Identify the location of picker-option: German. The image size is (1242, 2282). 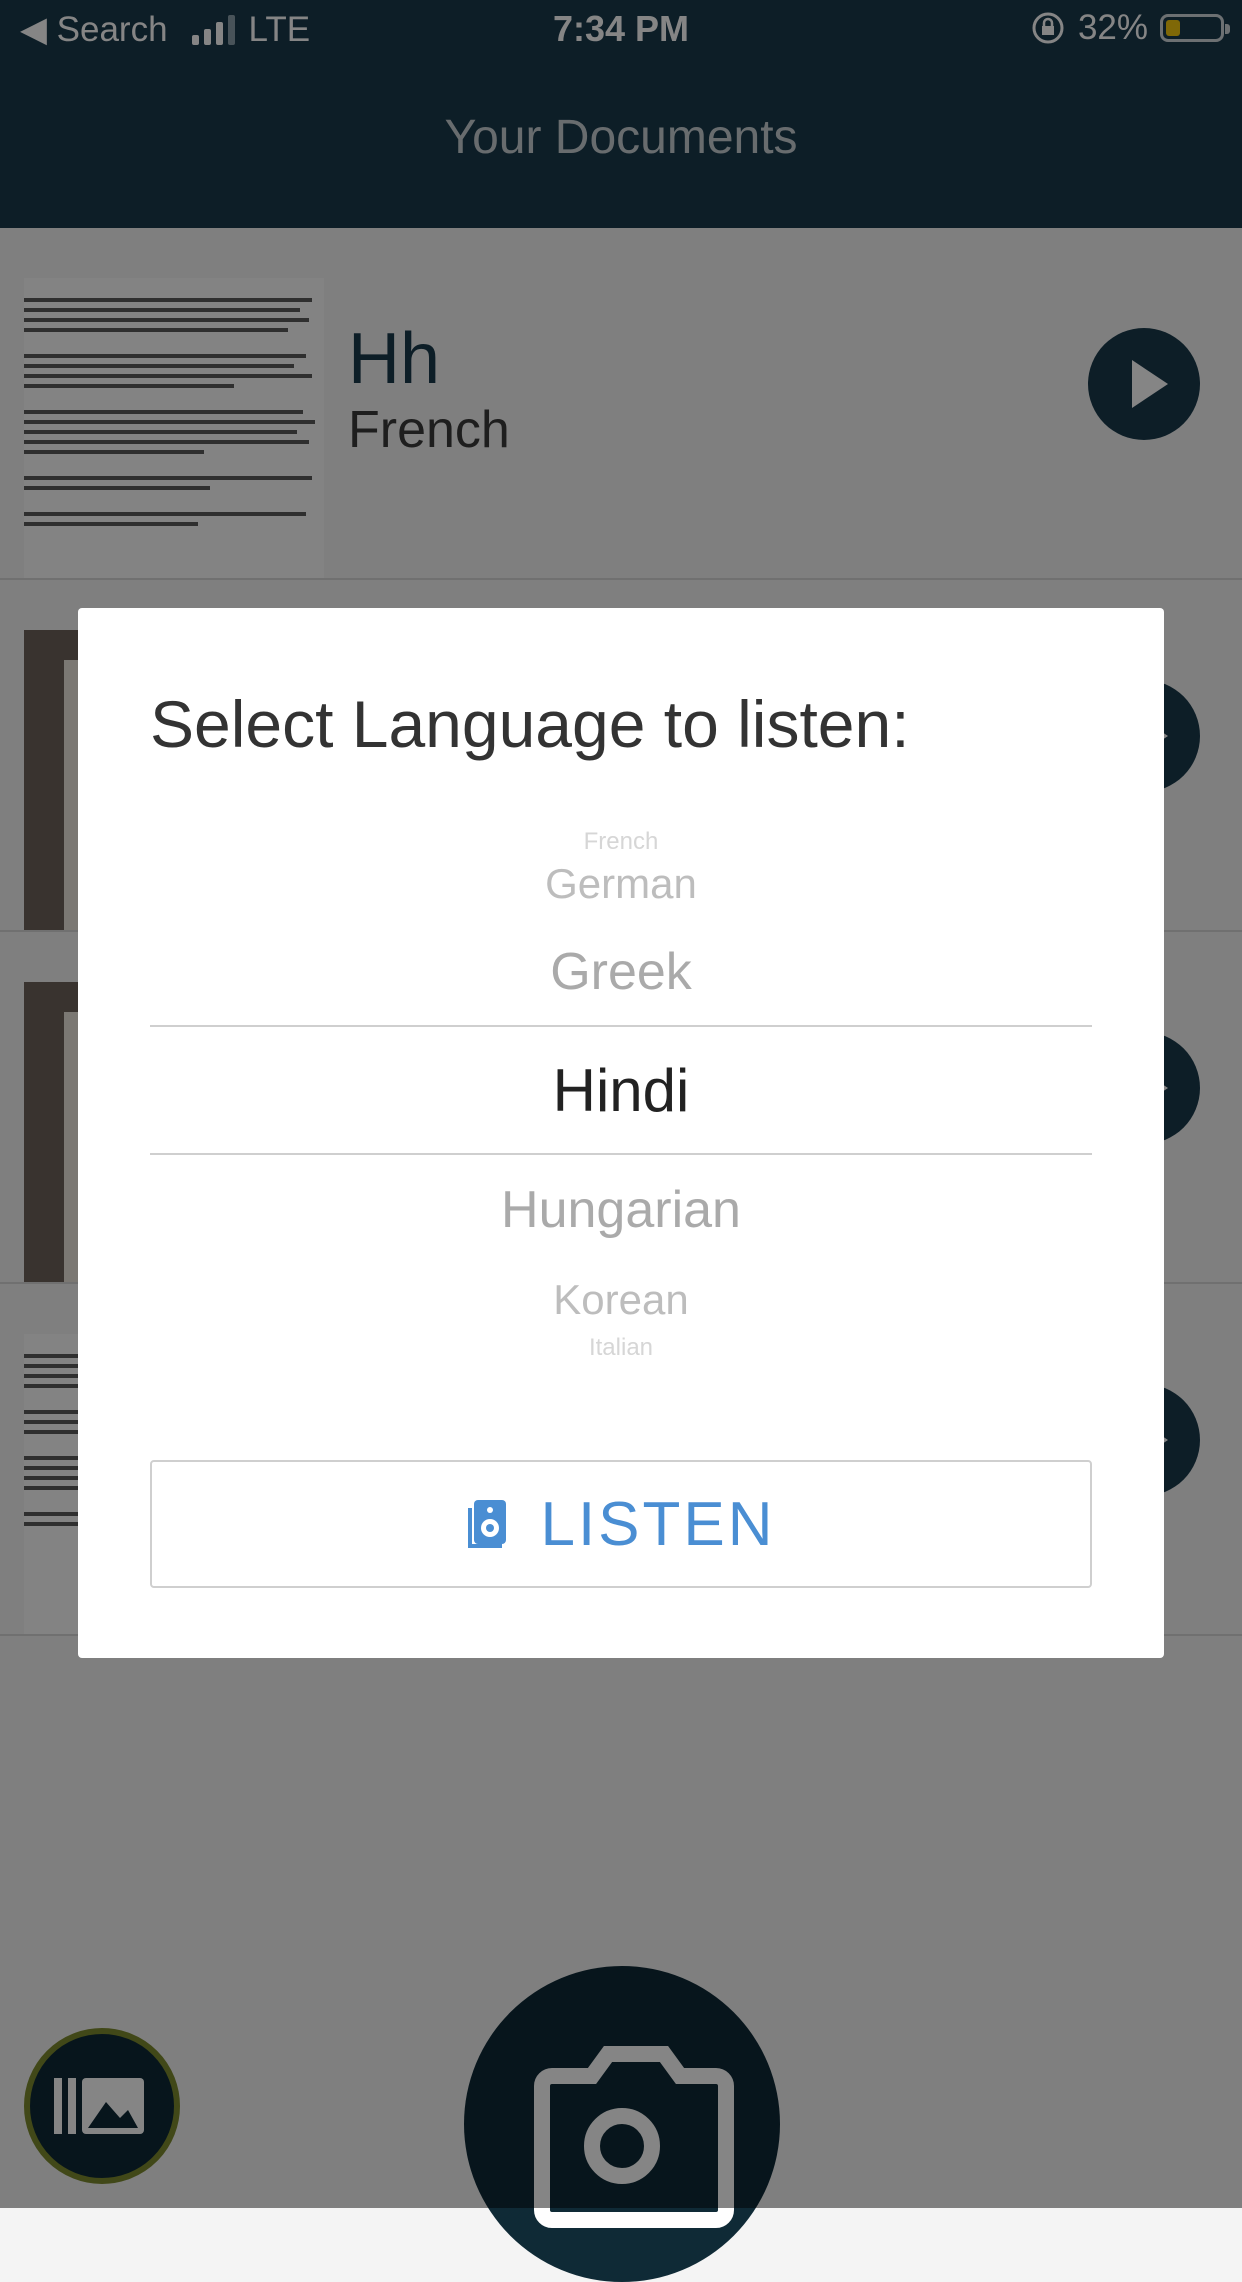
(621, 884).